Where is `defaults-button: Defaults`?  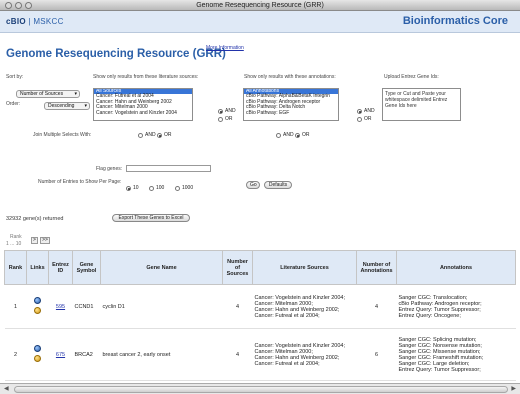 defaults-button: Defaults is located at coordinates (278, 185).